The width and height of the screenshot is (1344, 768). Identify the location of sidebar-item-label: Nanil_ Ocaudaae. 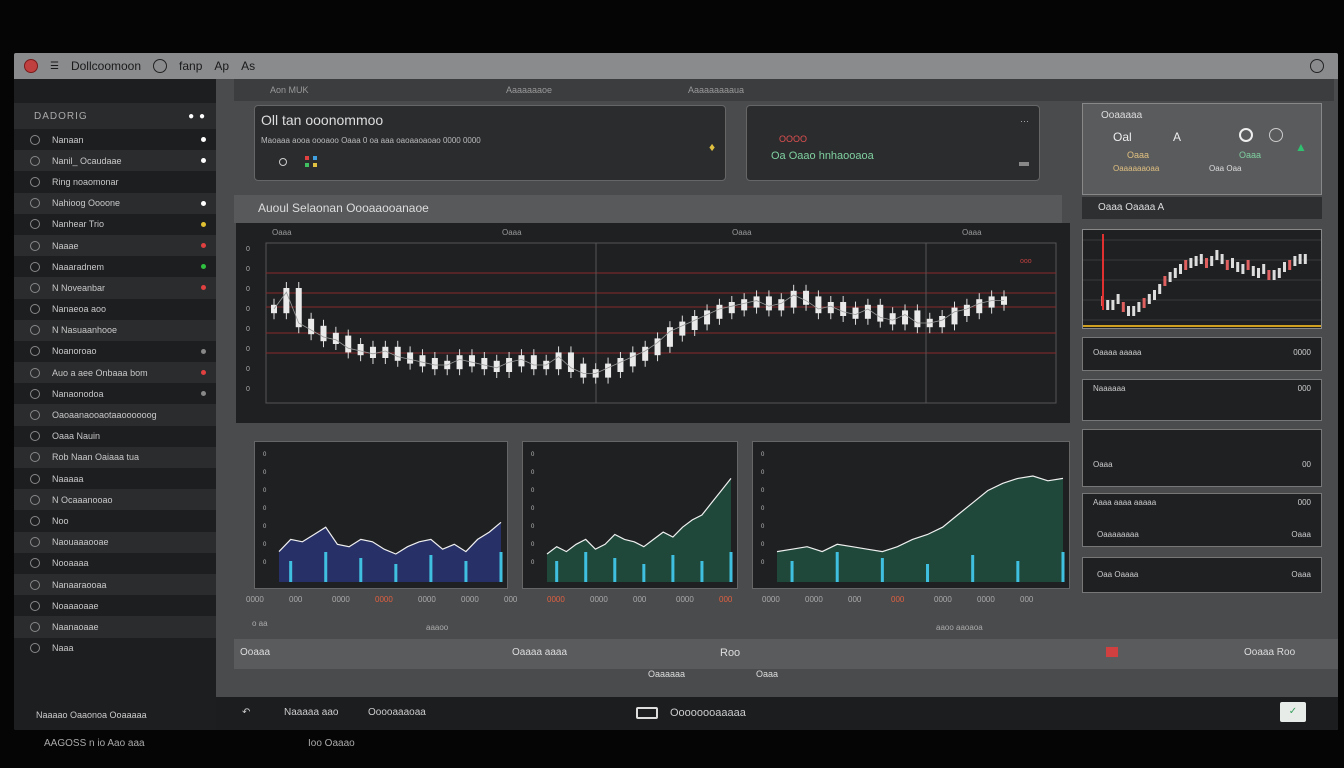
(87, 160).